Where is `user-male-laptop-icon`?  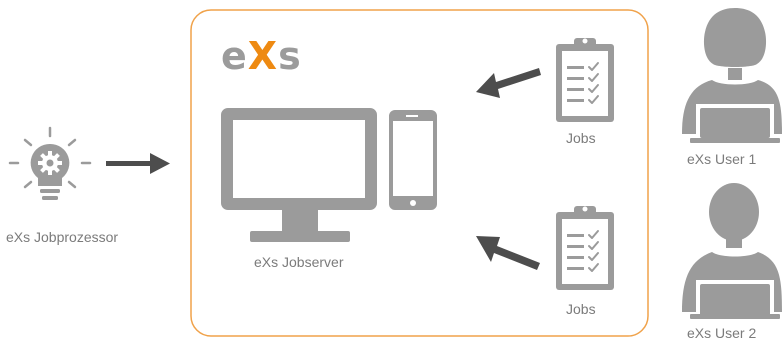
user-male-laptop-icon is located at coordinates (732, 251).